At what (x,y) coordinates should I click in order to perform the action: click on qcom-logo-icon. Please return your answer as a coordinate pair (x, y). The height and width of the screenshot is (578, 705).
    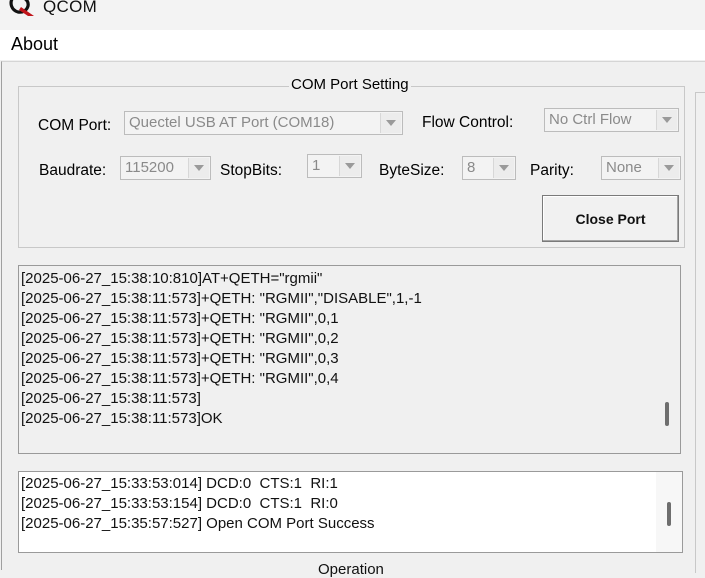
    Looking at the image, I should click on (21, 8).